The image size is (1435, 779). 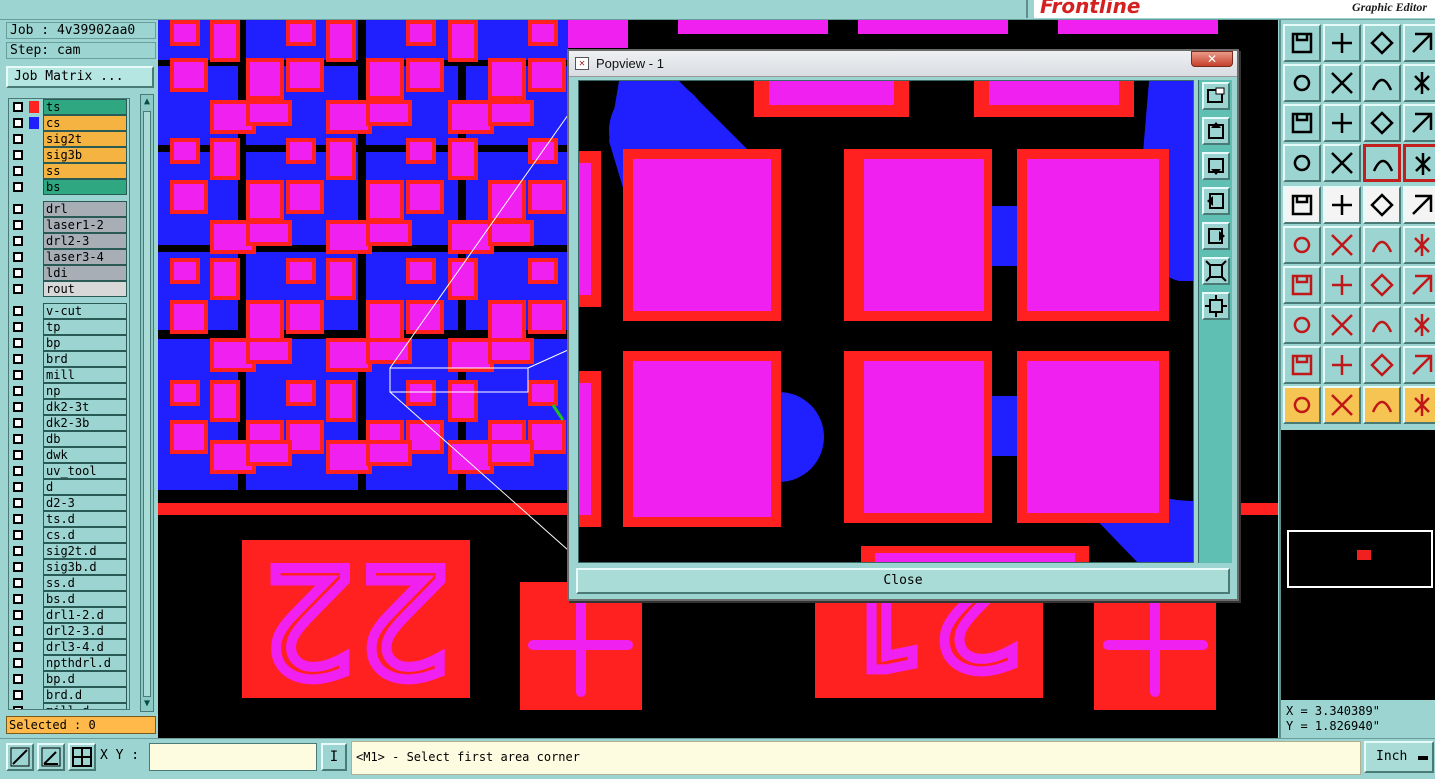 What do you see at coordinates (1302, 285) in the screenshot?
I see `angle-icon` at bounding box center [1302, 285].